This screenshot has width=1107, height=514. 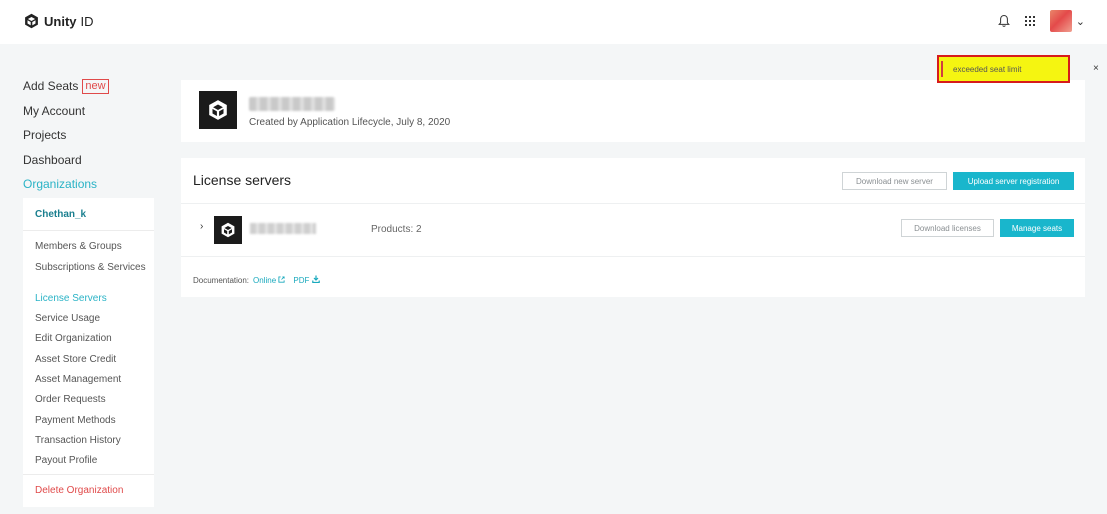 I want to click on org-item-license-servers: License Servers, so click(x=92, y=298).